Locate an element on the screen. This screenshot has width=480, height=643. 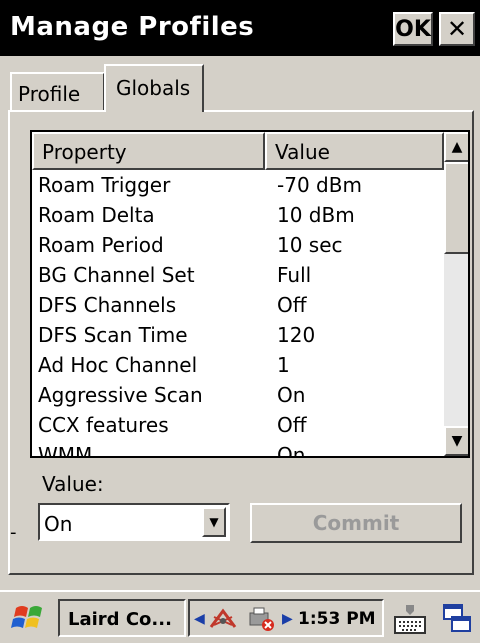
table-row: Roam Trigger -70 dBm is located at coordinates (238, 185).